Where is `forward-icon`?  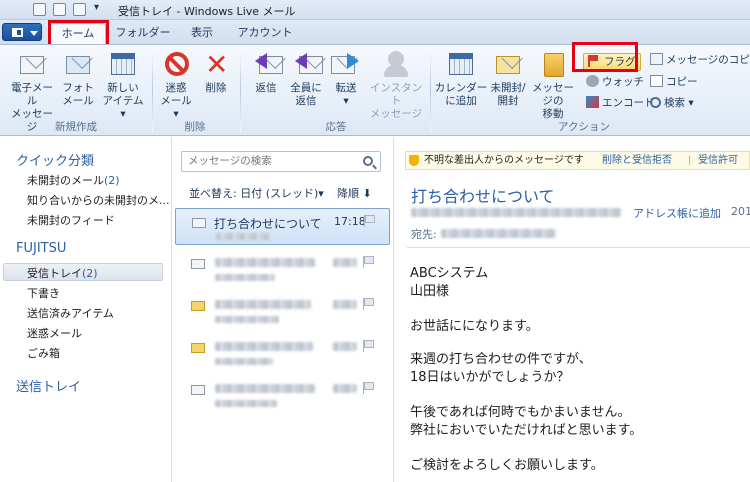 forward-icon is located at coordinates (346, 64).